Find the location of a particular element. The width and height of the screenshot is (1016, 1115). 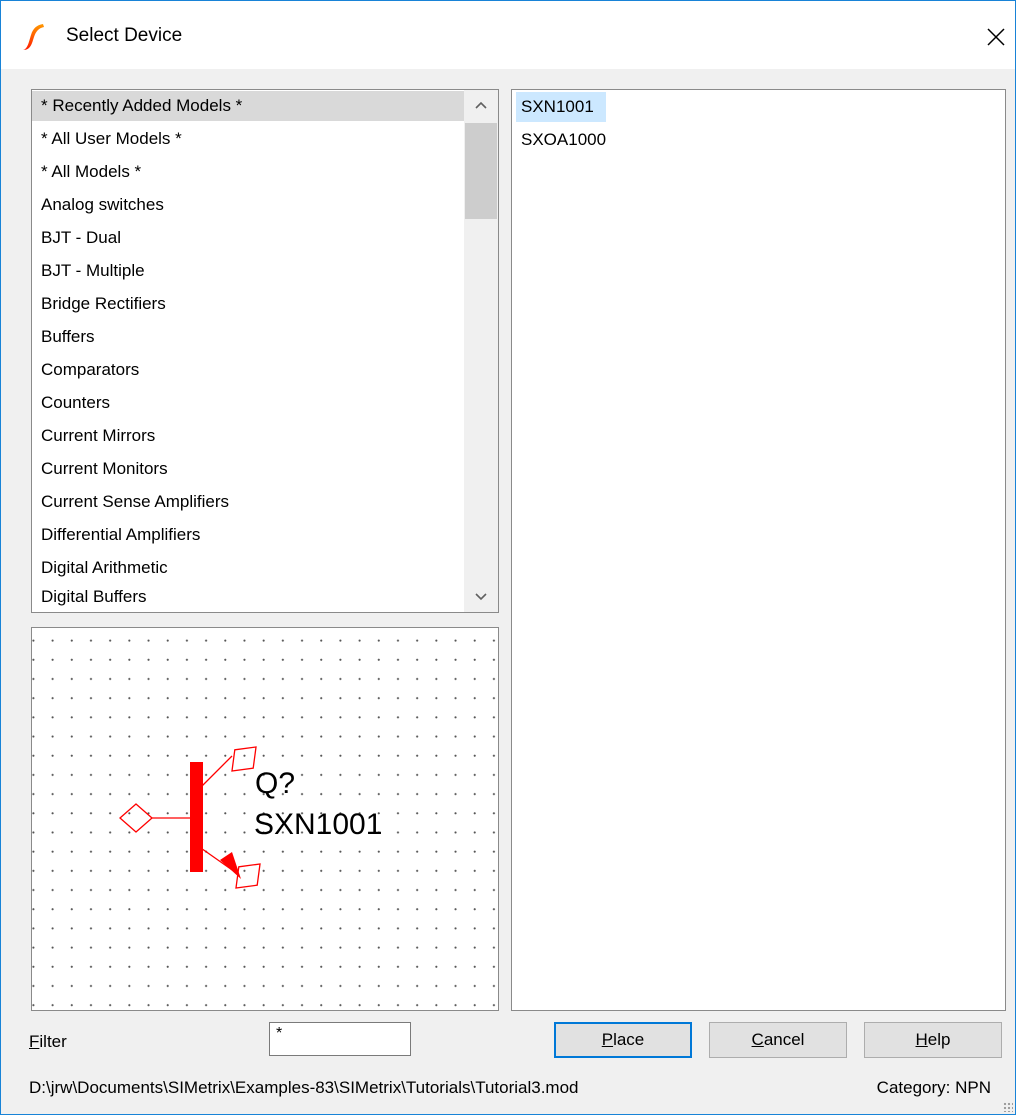

close-icon is located at coordinates (996, 37).